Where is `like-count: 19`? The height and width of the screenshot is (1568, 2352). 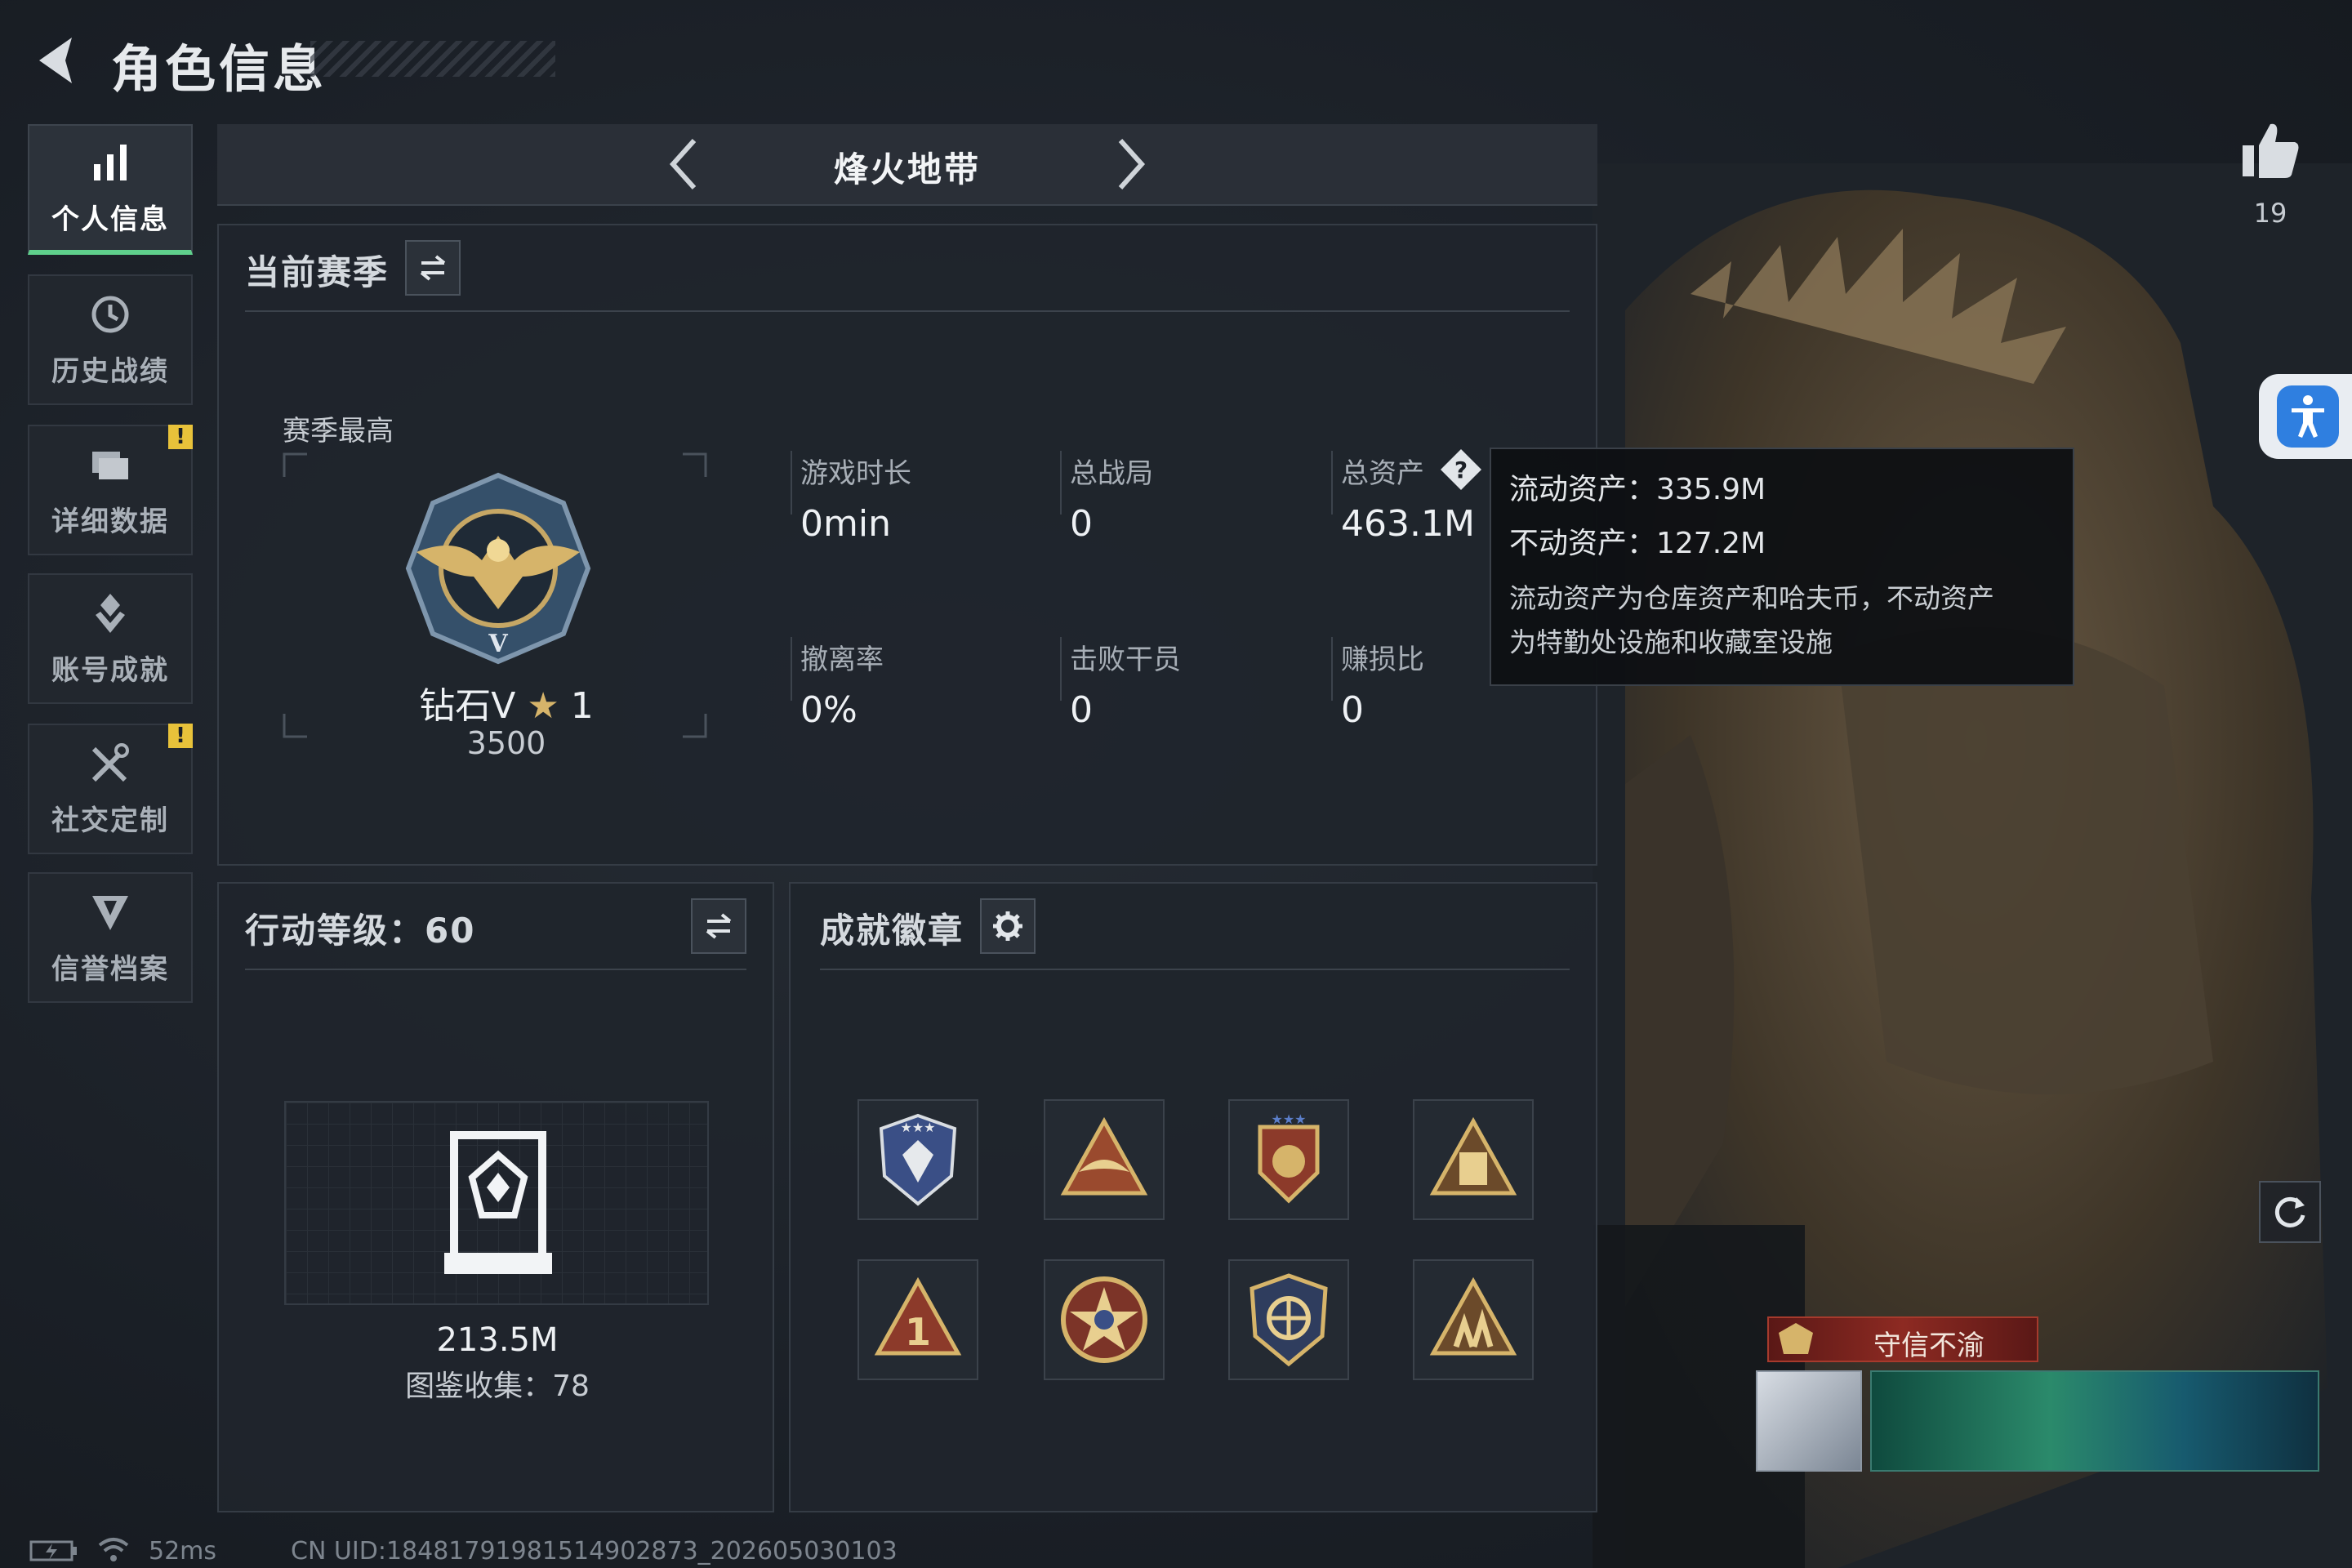
like-count: 19 is located at coordinates (2270, 213).